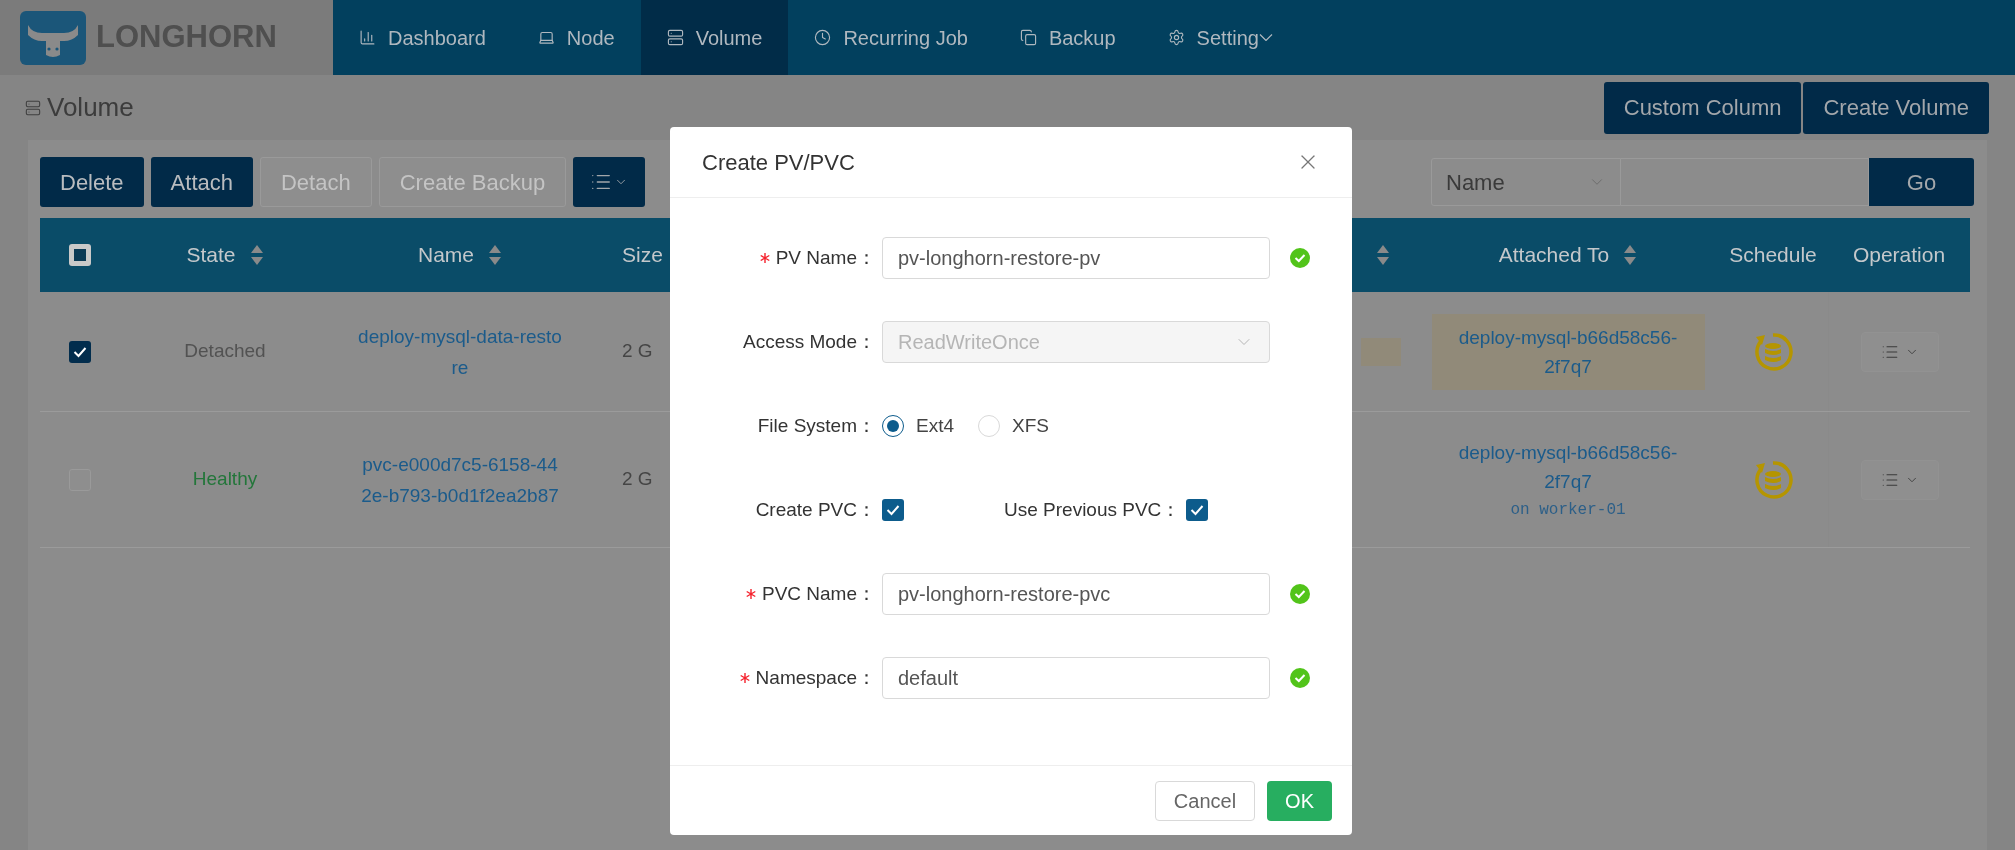 The height and width of the screenshot is (850, 2015). What do you see at coordinates (816, 425) in the screenshot?
I see `field-label: File System：` at bounding box center [816, 425].